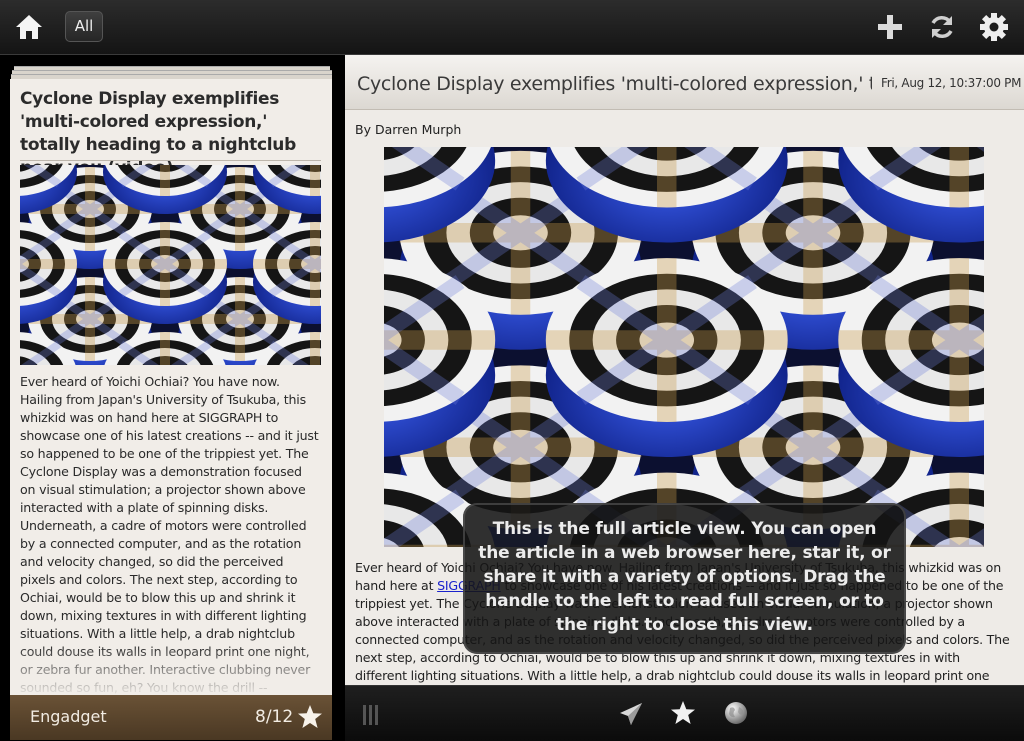 This screenshot has width=1024, height=741. Describe the element at coordinates (171, 670) in the screenshot. I see `card-fade` at that location.